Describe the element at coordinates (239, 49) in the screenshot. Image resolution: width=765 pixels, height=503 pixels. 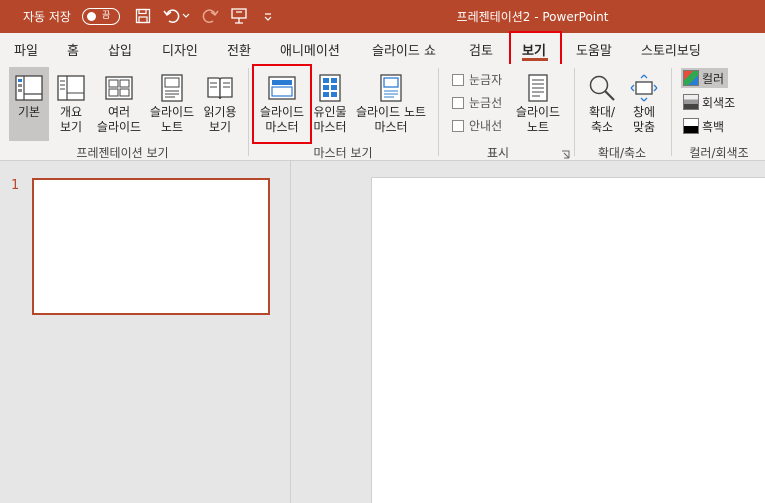
I see `tab-transitions: 전환` at that location.